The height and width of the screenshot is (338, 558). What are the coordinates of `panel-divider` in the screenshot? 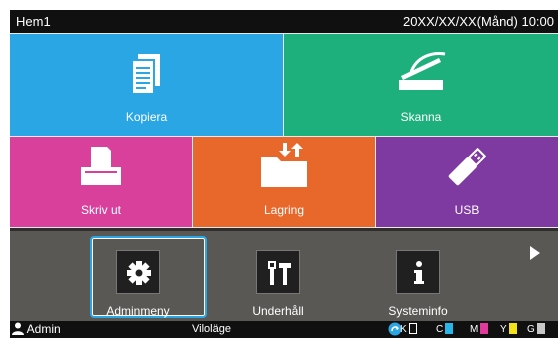 It's located at (284, 229).